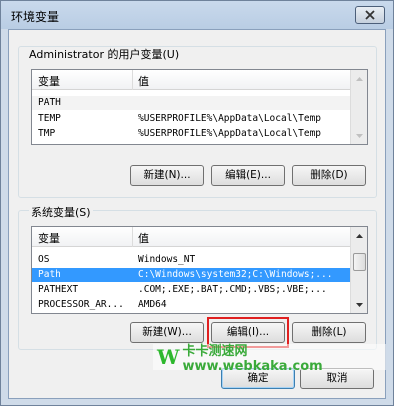 This screenshot has width=394, height=406. I want to click on table-row: OS Windows_NT, so click(192, 260).